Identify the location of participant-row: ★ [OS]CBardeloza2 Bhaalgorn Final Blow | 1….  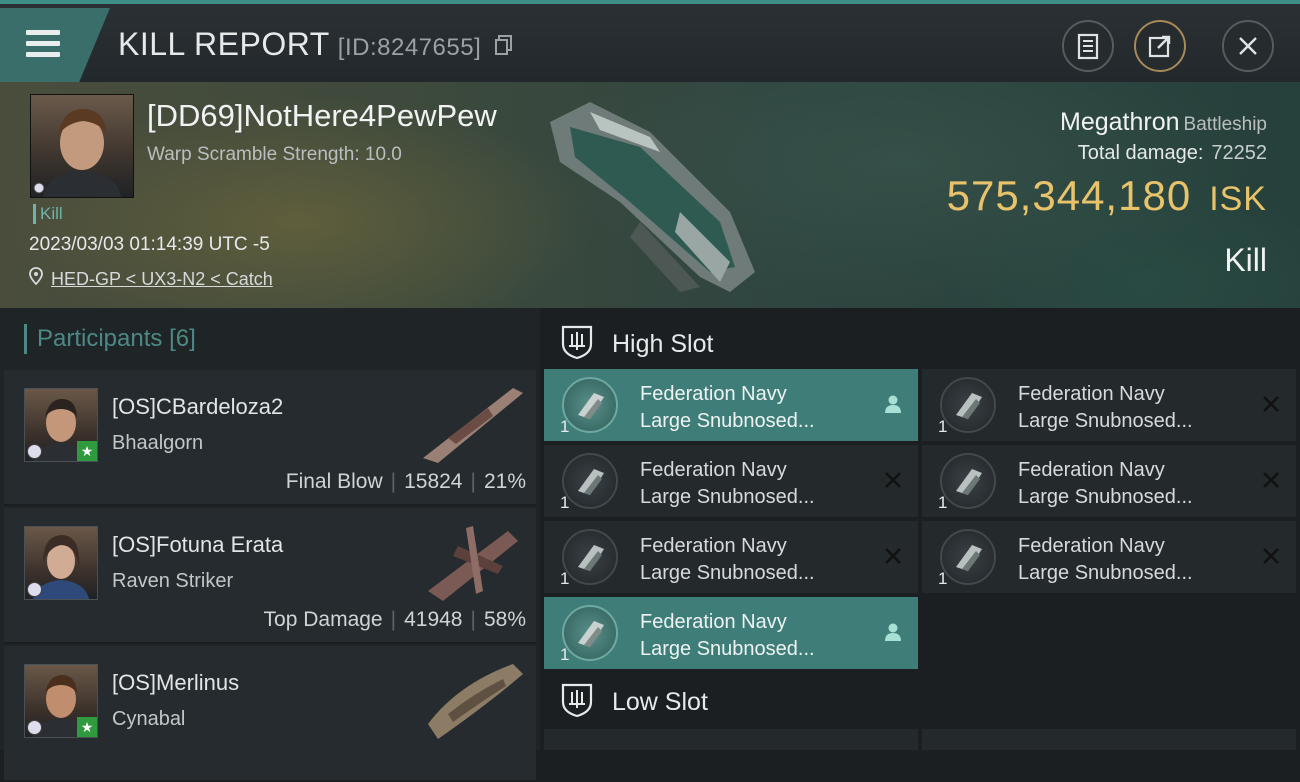
(270, 438).